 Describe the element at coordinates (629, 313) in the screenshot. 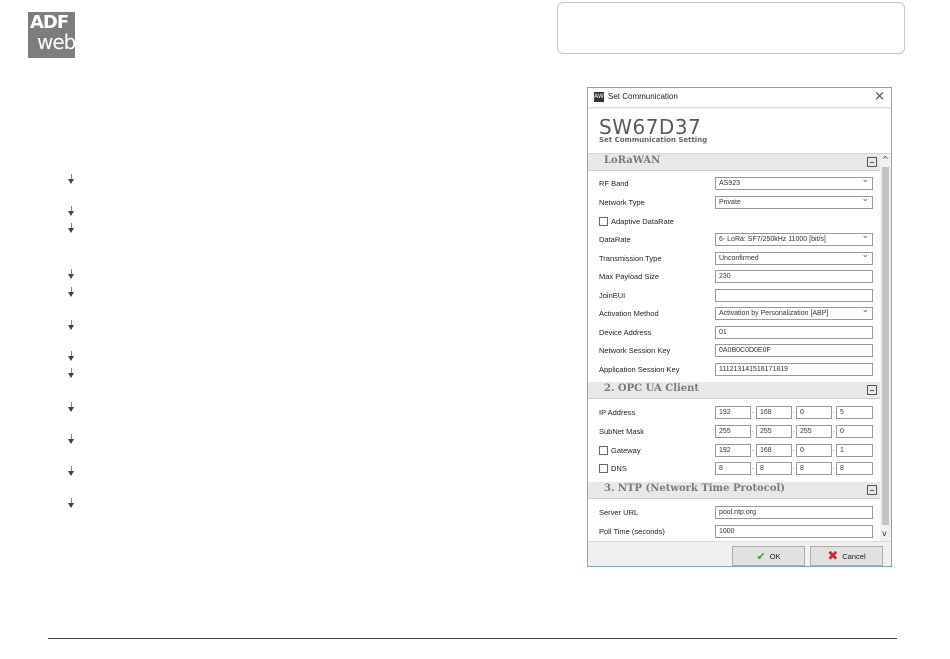

I see `activation-method-label: Activation Method` at that location.